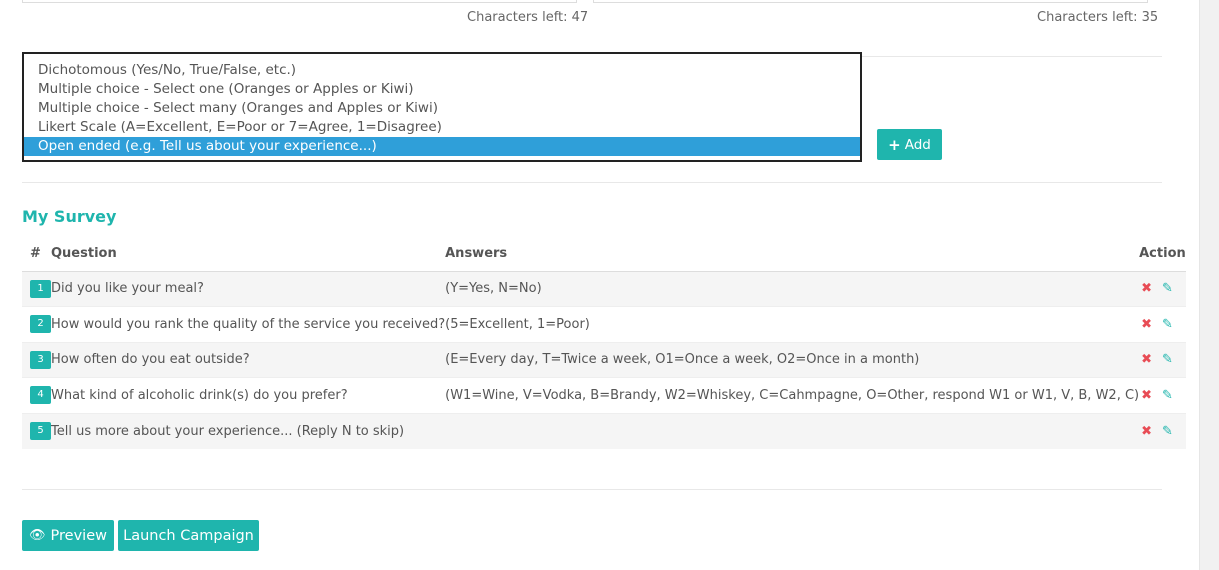  Describe the element at coordinates (248, 288) in the screenshot. I see `question-text: Did you like your meal?` at that location.